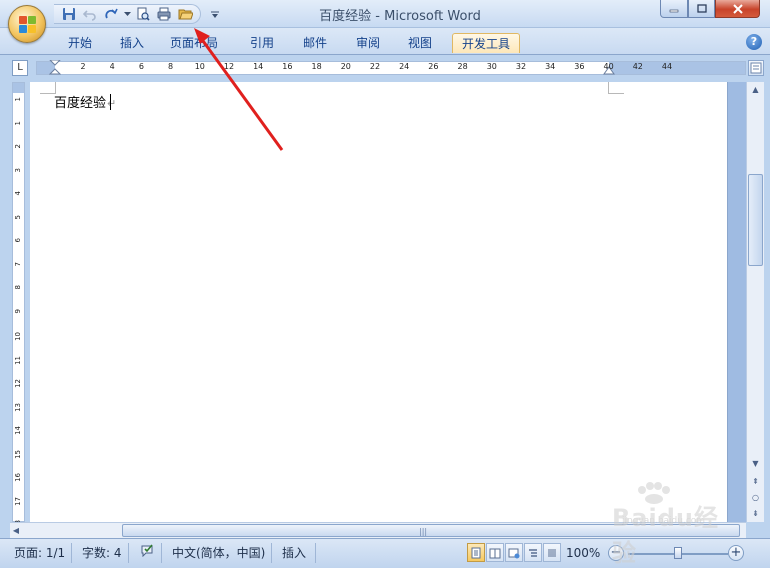  Describe the element at coordinates (18, 454) in the screenshot. I see `ruler-number: 15` at that location.